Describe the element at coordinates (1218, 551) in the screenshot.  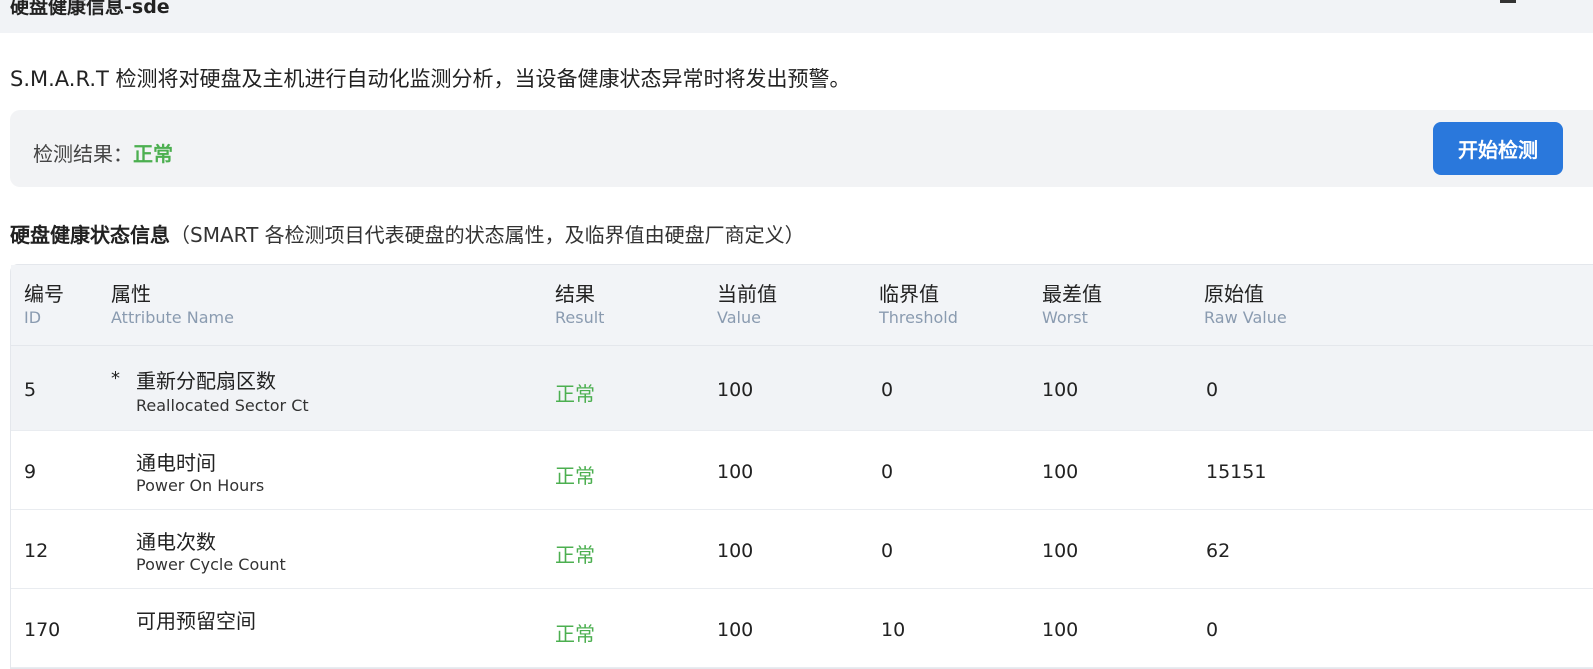
I see `cell-raw: 62` at that location.